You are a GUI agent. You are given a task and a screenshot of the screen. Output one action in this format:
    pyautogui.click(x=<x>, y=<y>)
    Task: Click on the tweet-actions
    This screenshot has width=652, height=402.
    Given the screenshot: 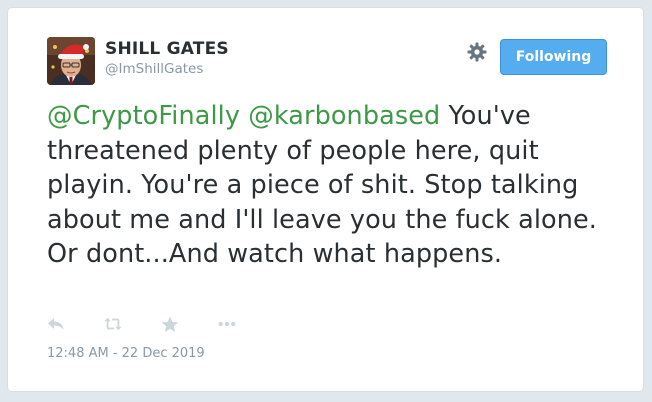 What is the action you would take?
    pyautogui.click(x=161, y=324)
    